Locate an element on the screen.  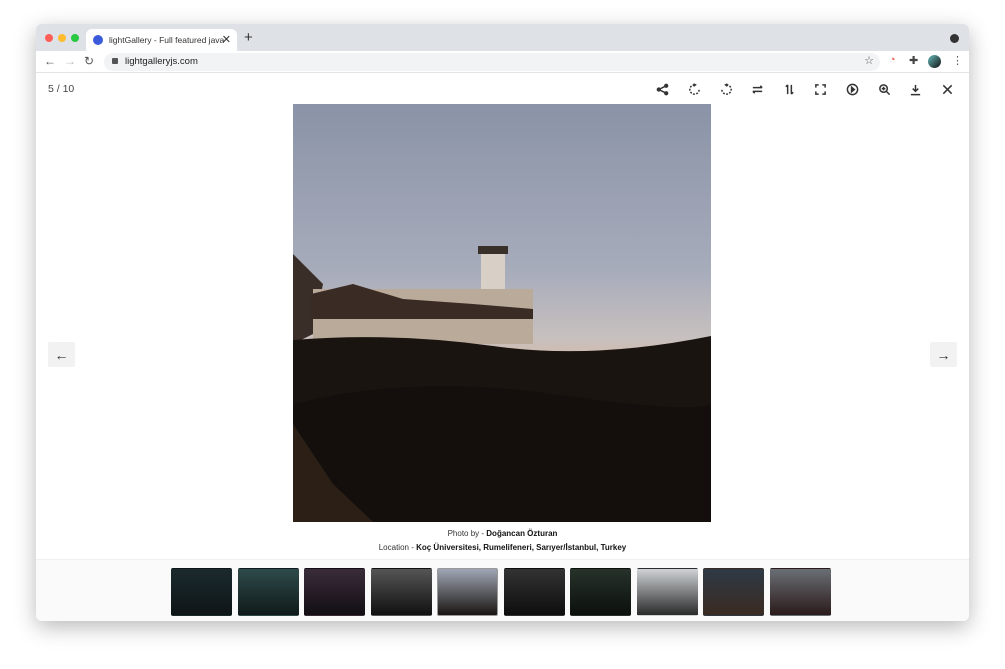
zoom-in-icon is located at coordinates (884, 89).